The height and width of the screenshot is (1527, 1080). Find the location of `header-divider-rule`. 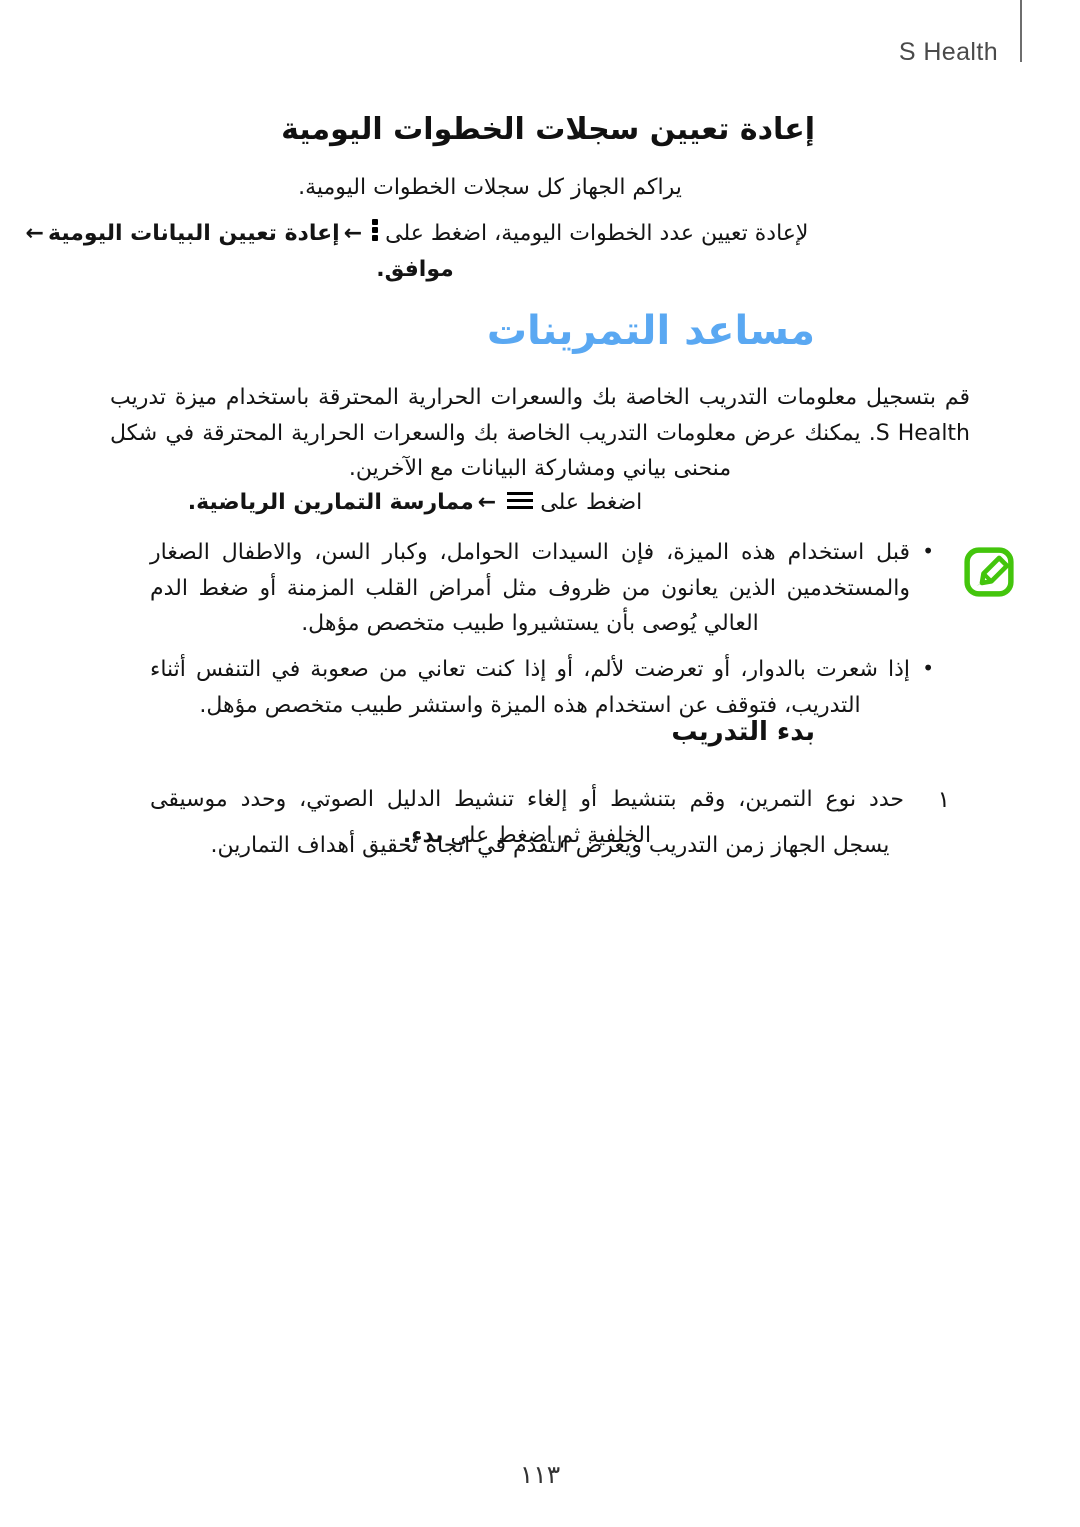

header-divider-rule is located at coordinates (1021, 31).